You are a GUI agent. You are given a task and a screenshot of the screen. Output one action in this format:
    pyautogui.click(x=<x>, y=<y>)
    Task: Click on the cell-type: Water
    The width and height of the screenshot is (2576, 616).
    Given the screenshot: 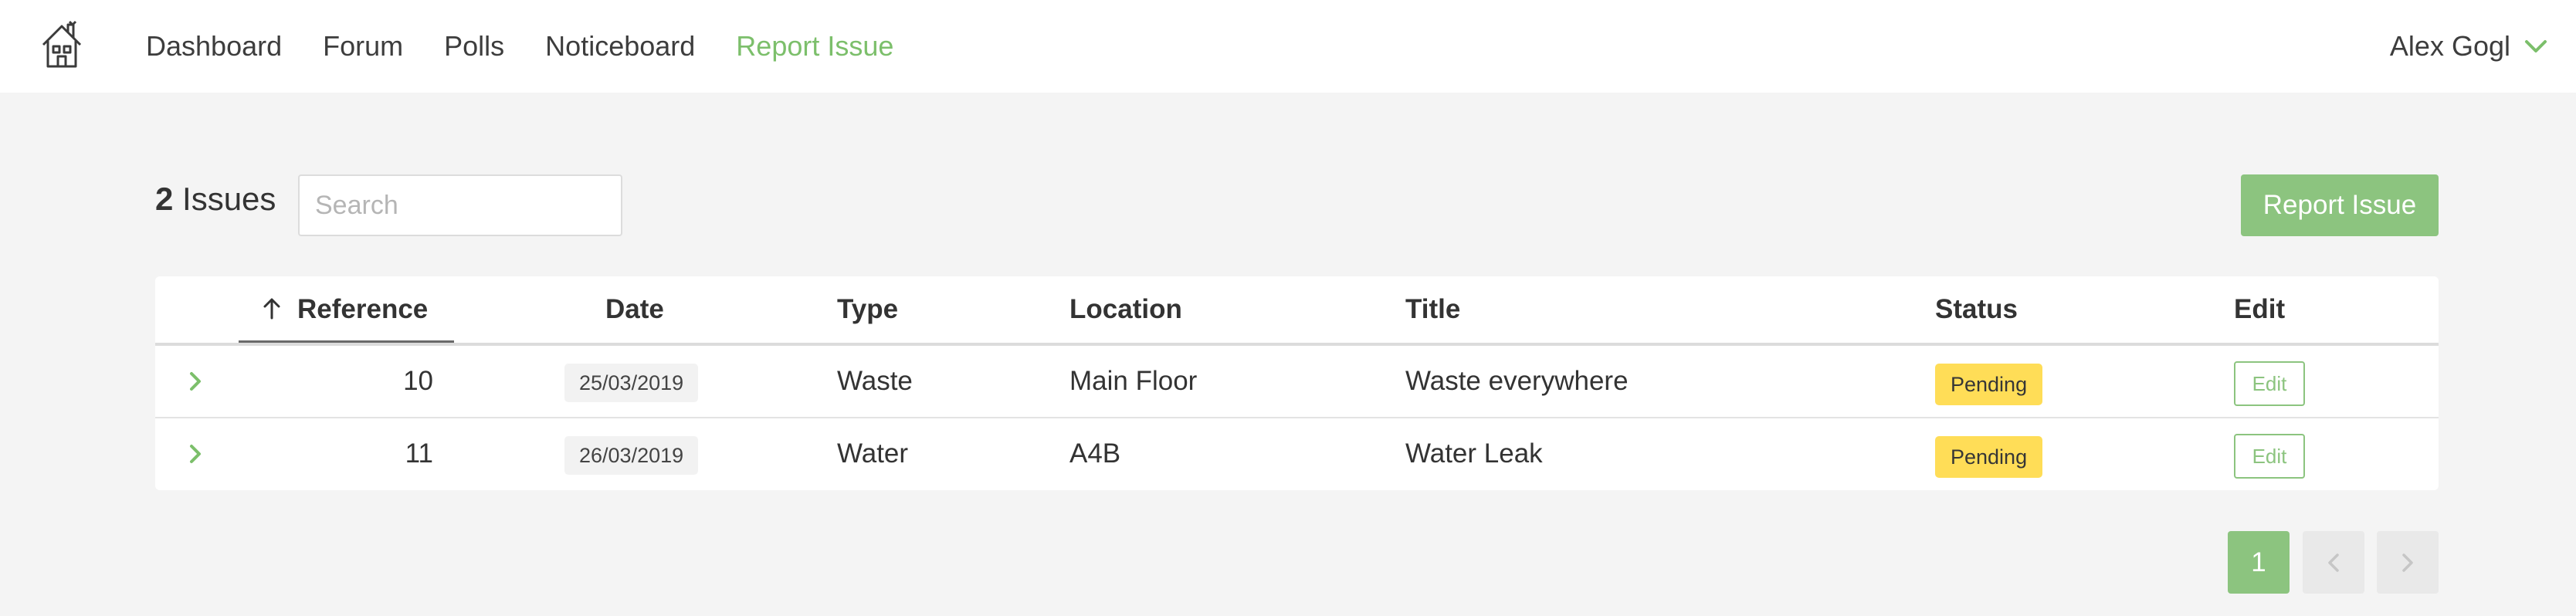 What is the action you would take?
    pyautogui.click(x=873, y=453)
    